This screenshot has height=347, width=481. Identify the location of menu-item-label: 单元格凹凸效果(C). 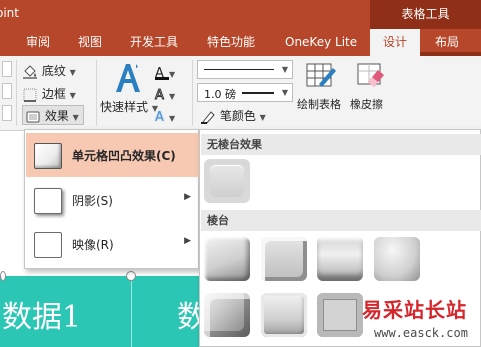
(124, 156).